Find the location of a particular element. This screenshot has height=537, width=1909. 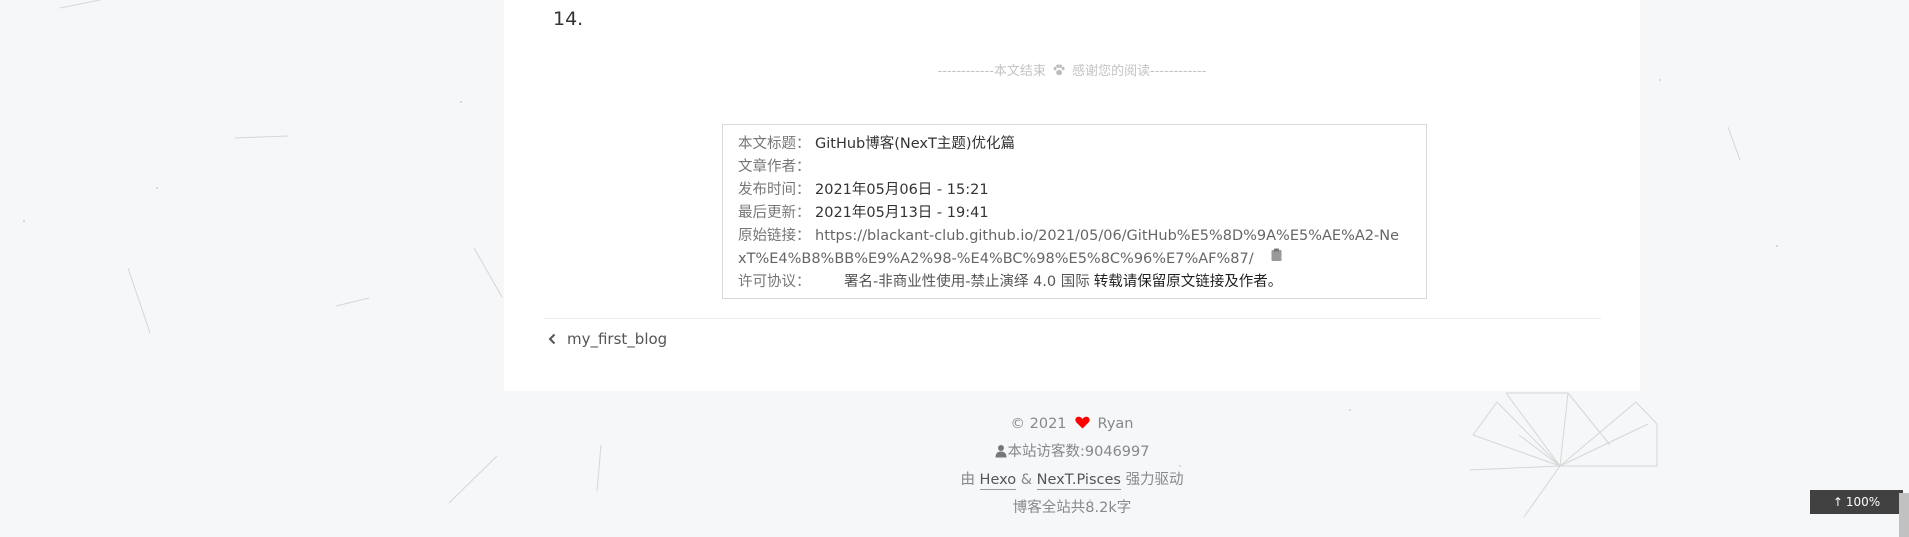

list-number: 14. is located at coordinates (568, 19).